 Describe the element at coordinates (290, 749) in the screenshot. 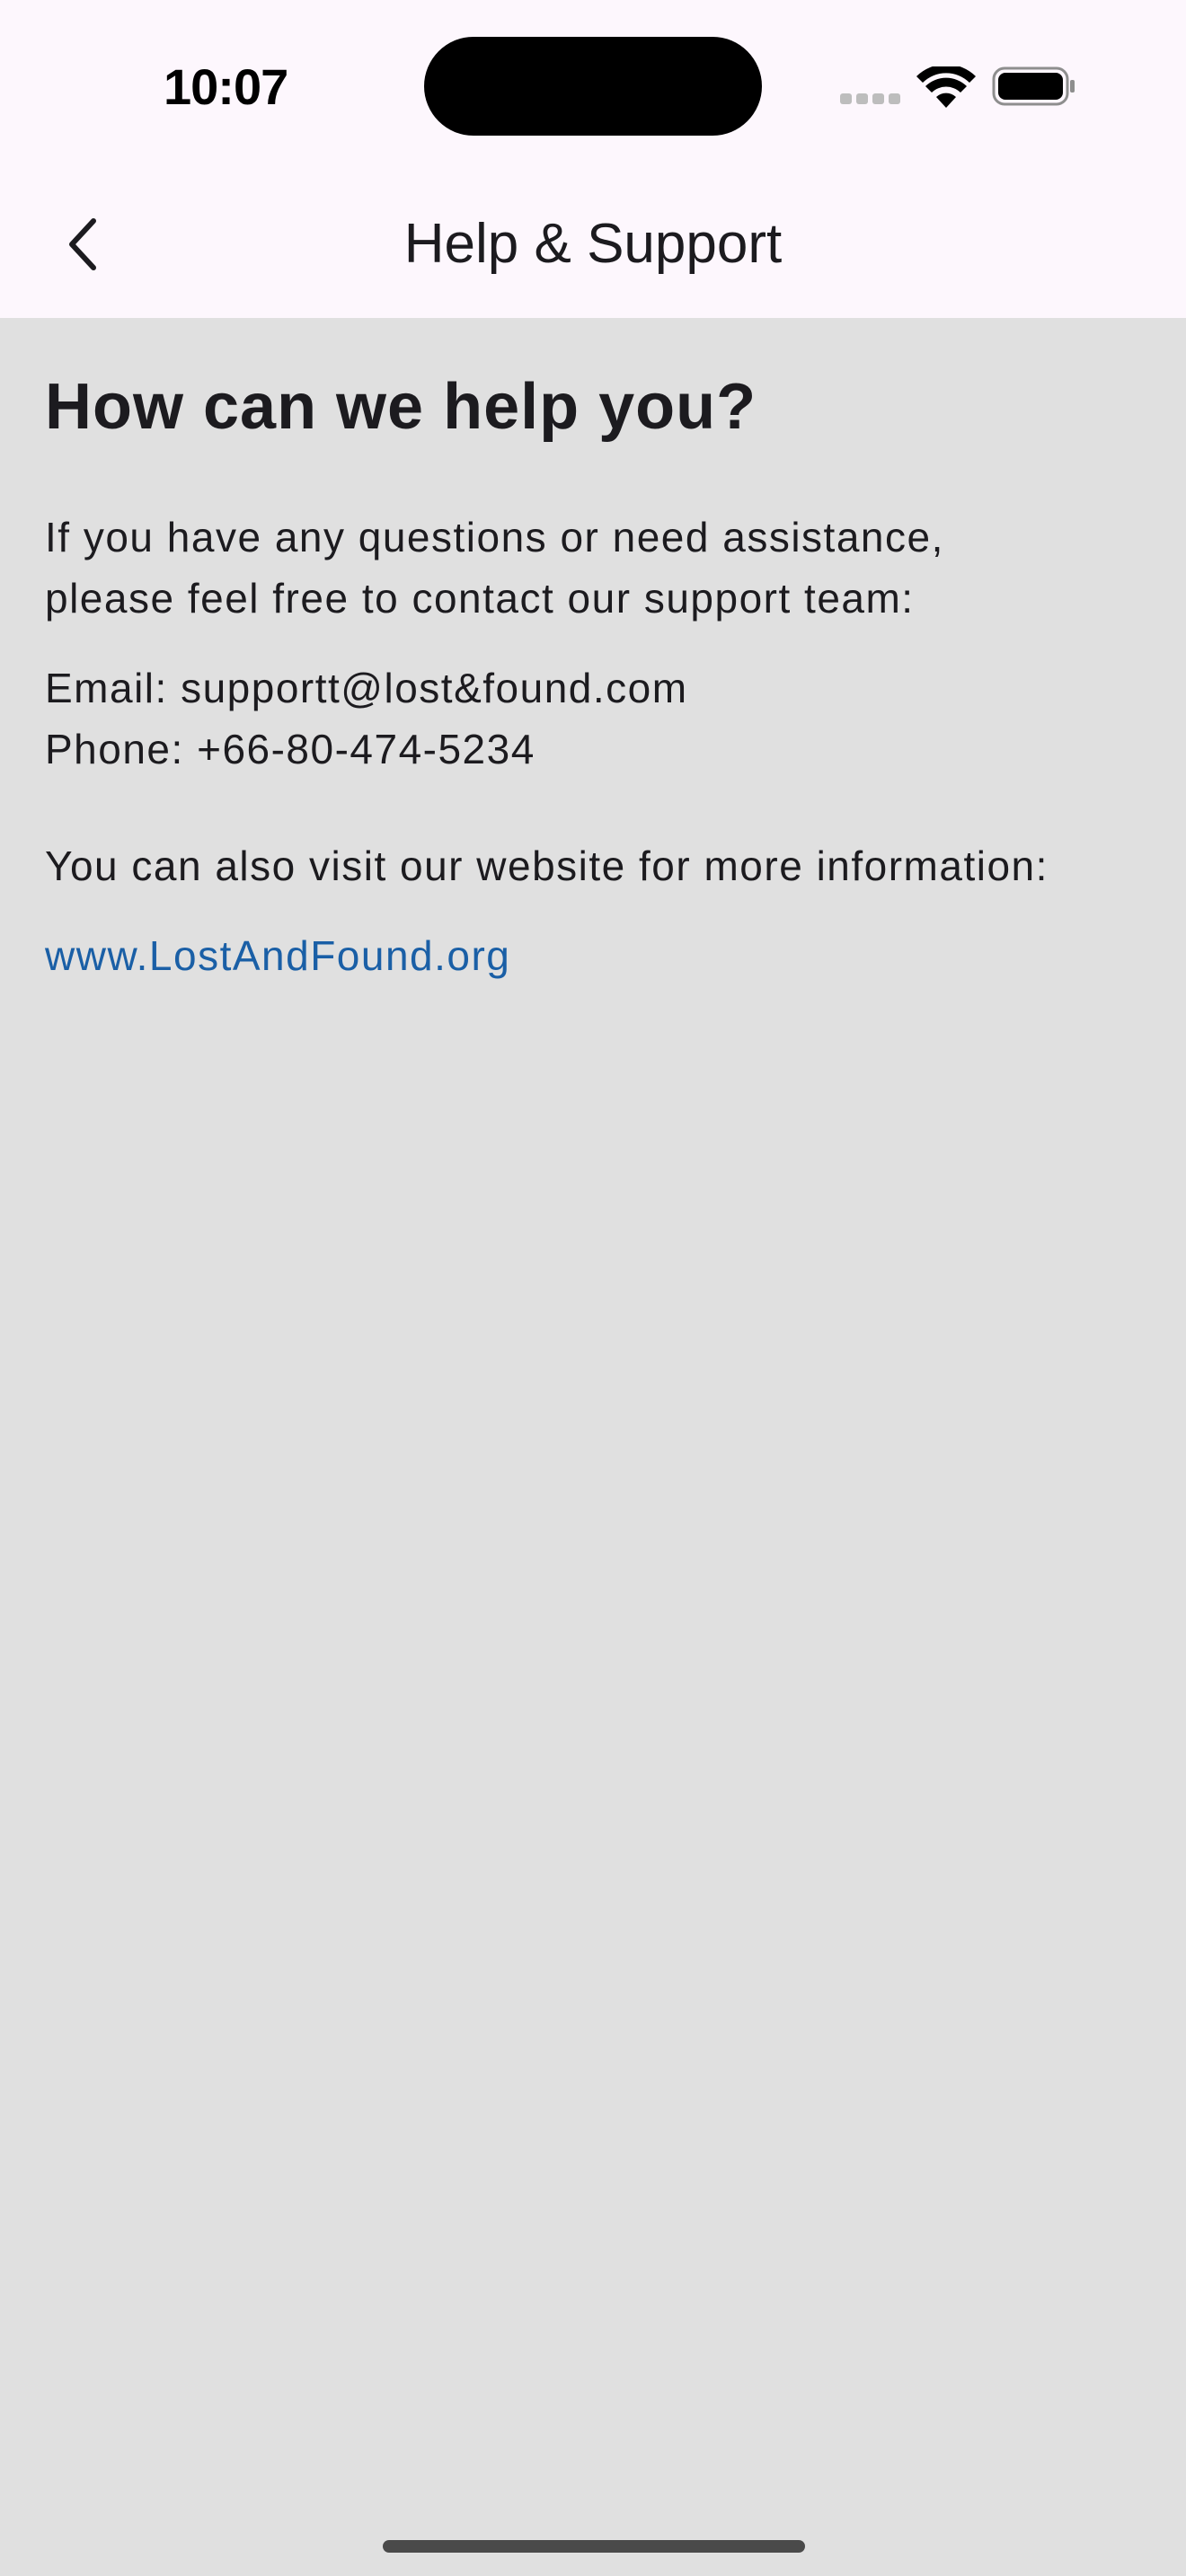

I see `support-phone: Phone: +66-80-474-5234` at that location.